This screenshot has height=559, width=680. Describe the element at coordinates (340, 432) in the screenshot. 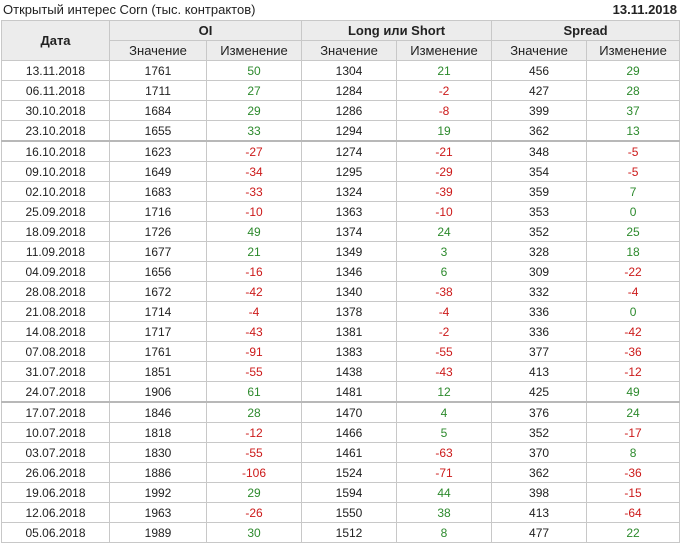

I see `table-row: 10.07.2018 1818 -12 1466 5 352 -17` at that location.